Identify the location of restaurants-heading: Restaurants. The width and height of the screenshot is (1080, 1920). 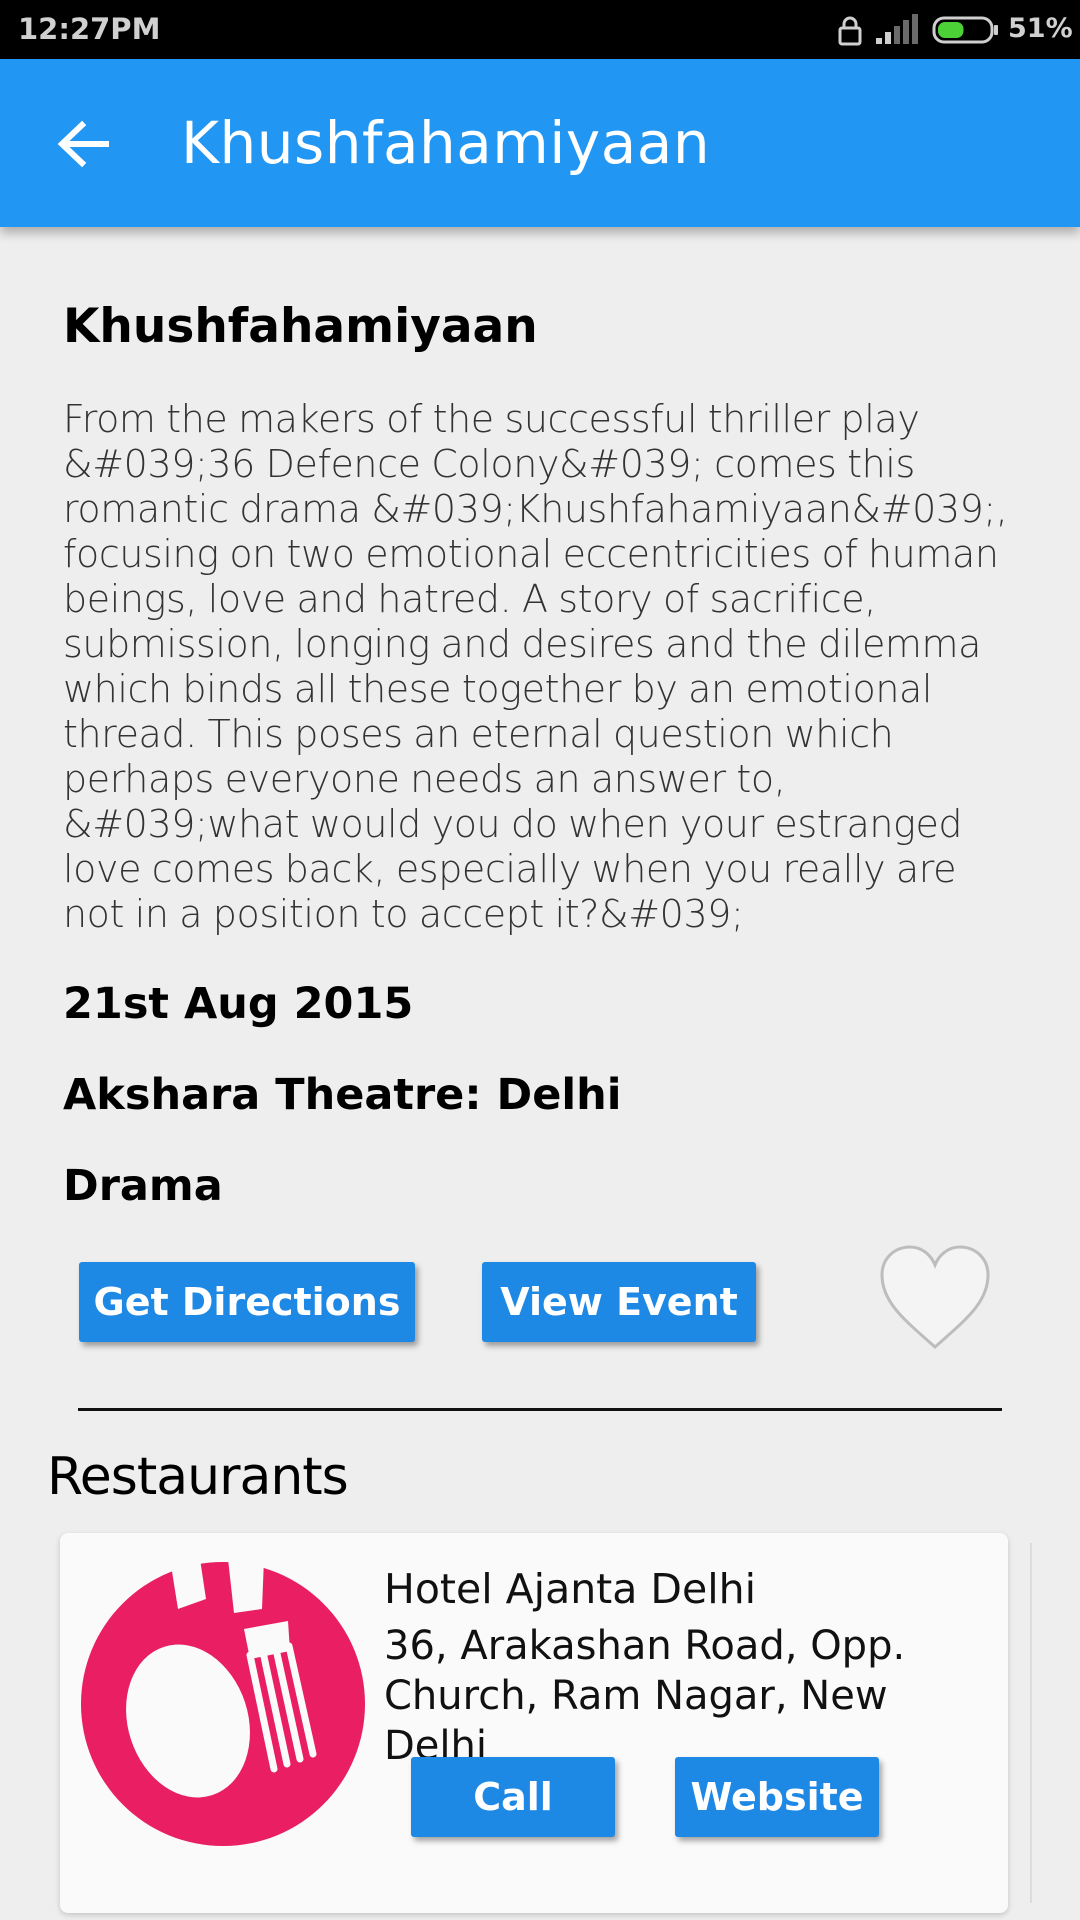
(198, 1477).